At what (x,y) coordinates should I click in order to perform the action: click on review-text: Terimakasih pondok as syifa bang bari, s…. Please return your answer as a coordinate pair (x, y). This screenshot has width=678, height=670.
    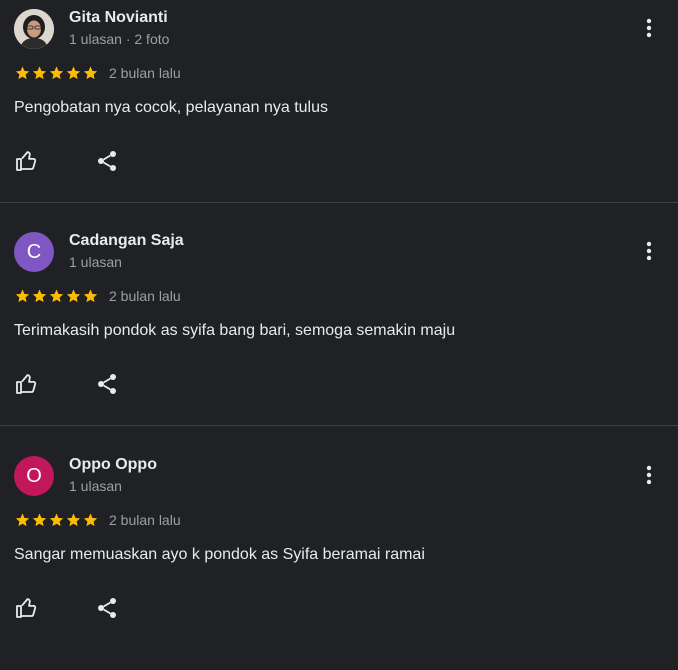
    Looking at the image, I should click on (235, 330).